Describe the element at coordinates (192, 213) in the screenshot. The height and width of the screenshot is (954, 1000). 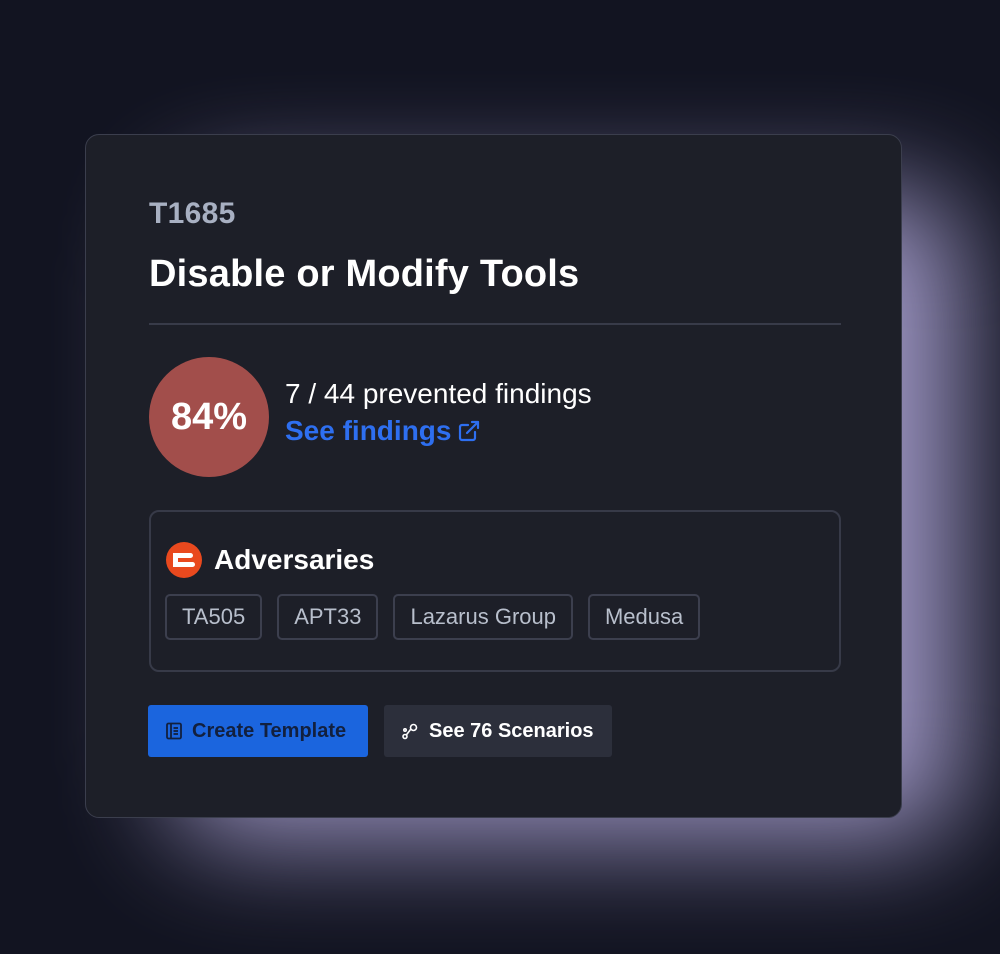
I see `technique-id: T1685` at that location.